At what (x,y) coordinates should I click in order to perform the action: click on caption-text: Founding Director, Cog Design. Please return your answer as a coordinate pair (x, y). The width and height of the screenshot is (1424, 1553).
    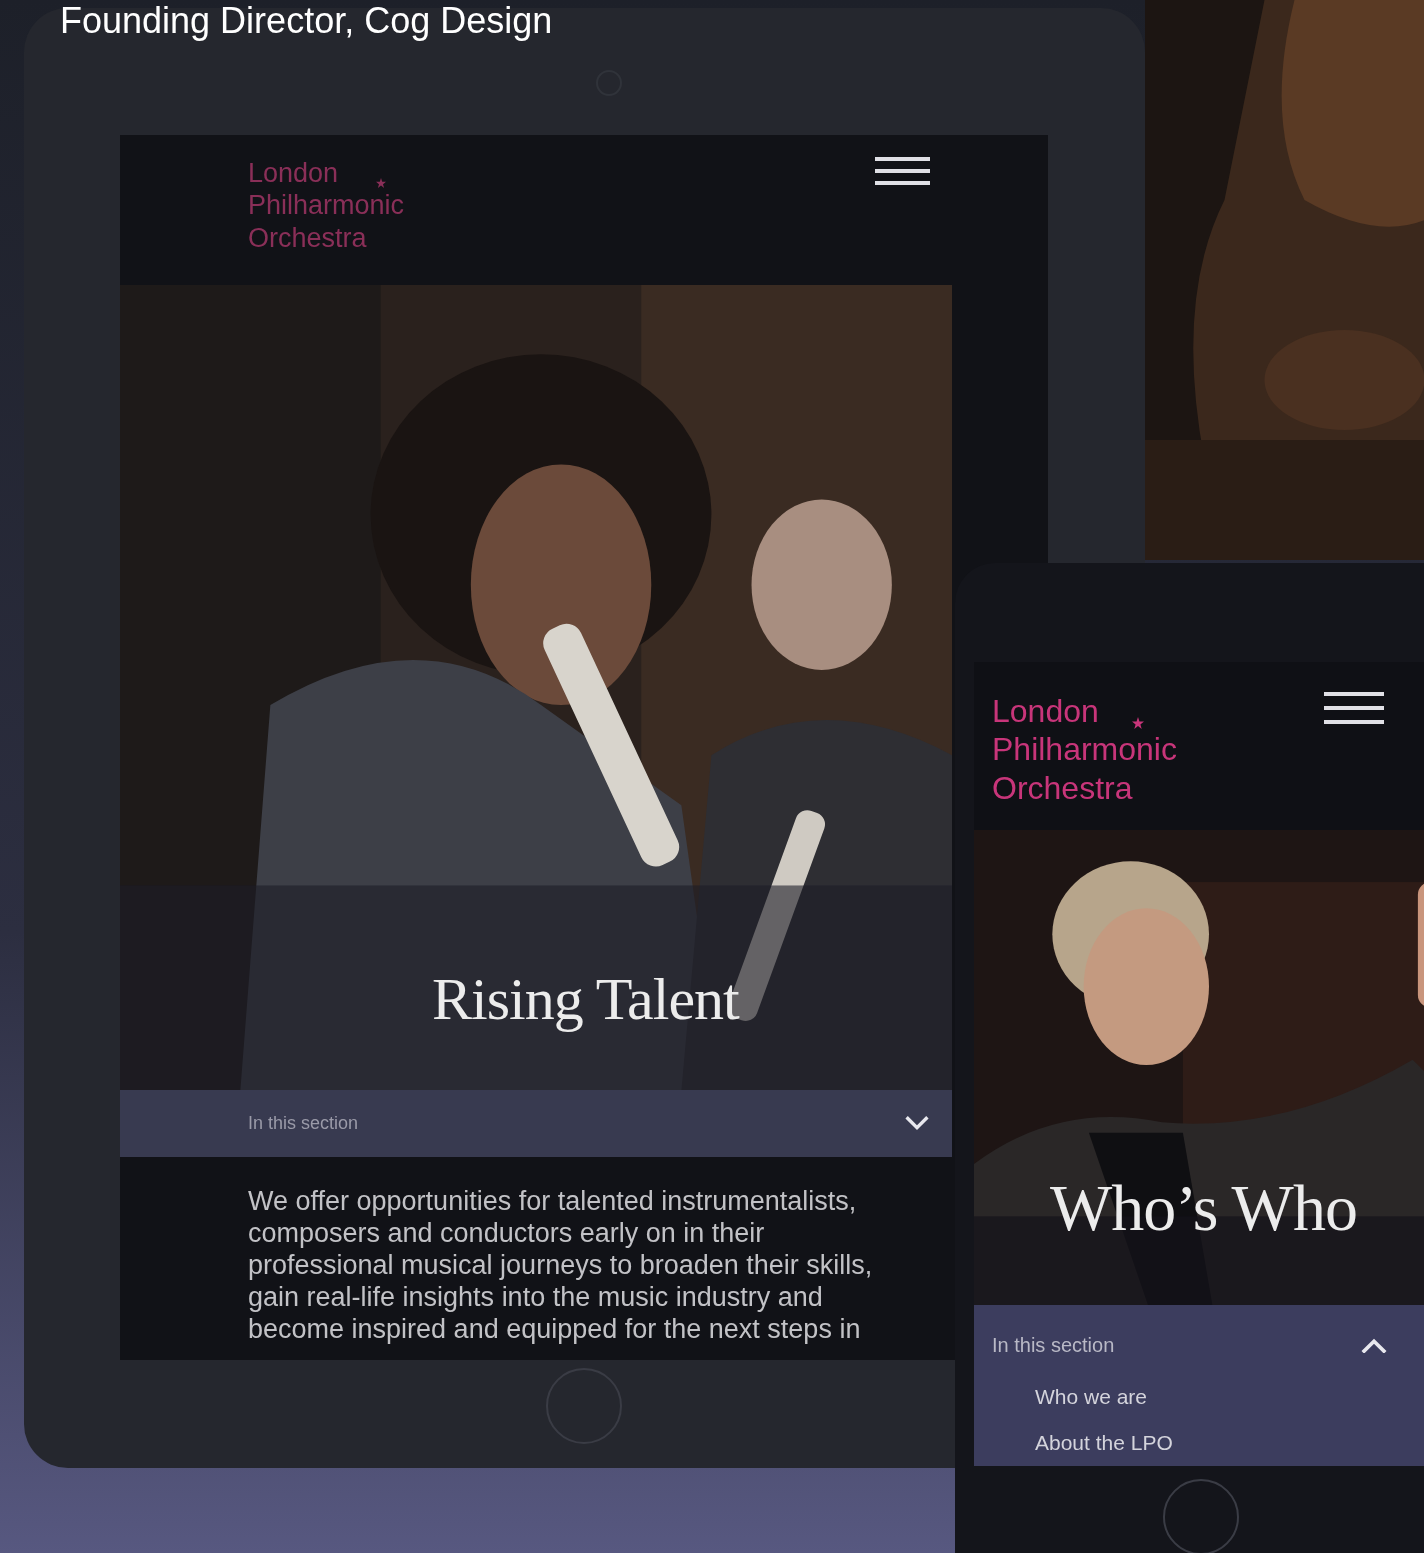
    Looking at the image, I should click on (306, 21).